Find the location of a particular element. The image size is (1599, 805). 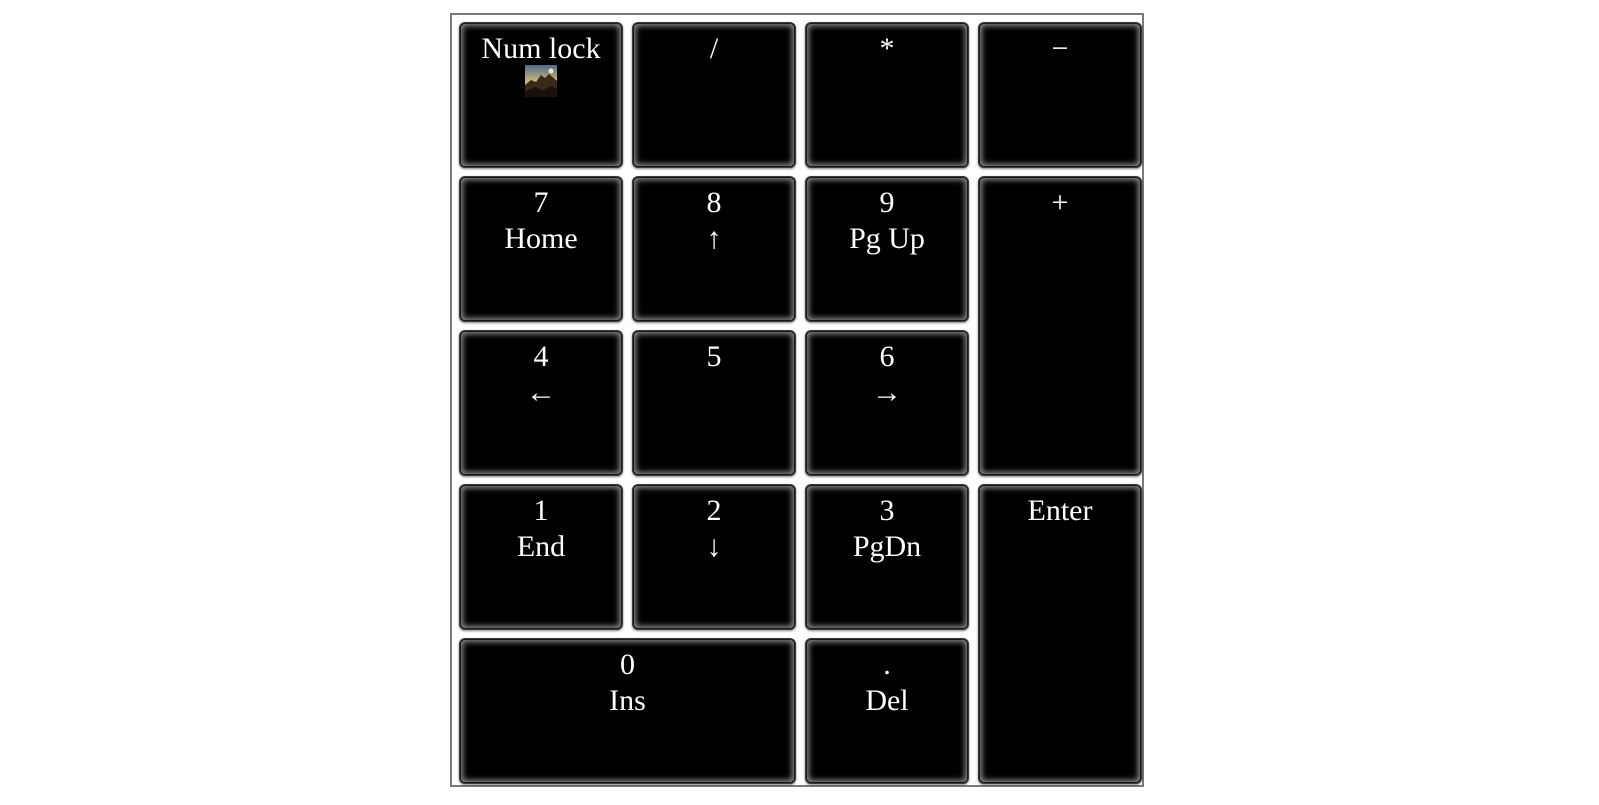

key-8-up: 8 ↑ is located at coordinates (714, 249).